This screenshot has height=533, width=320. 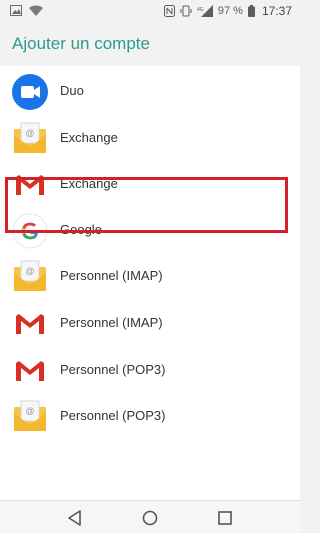 I want to click on list-item-label: Exchange, so click(x=89, y=137).